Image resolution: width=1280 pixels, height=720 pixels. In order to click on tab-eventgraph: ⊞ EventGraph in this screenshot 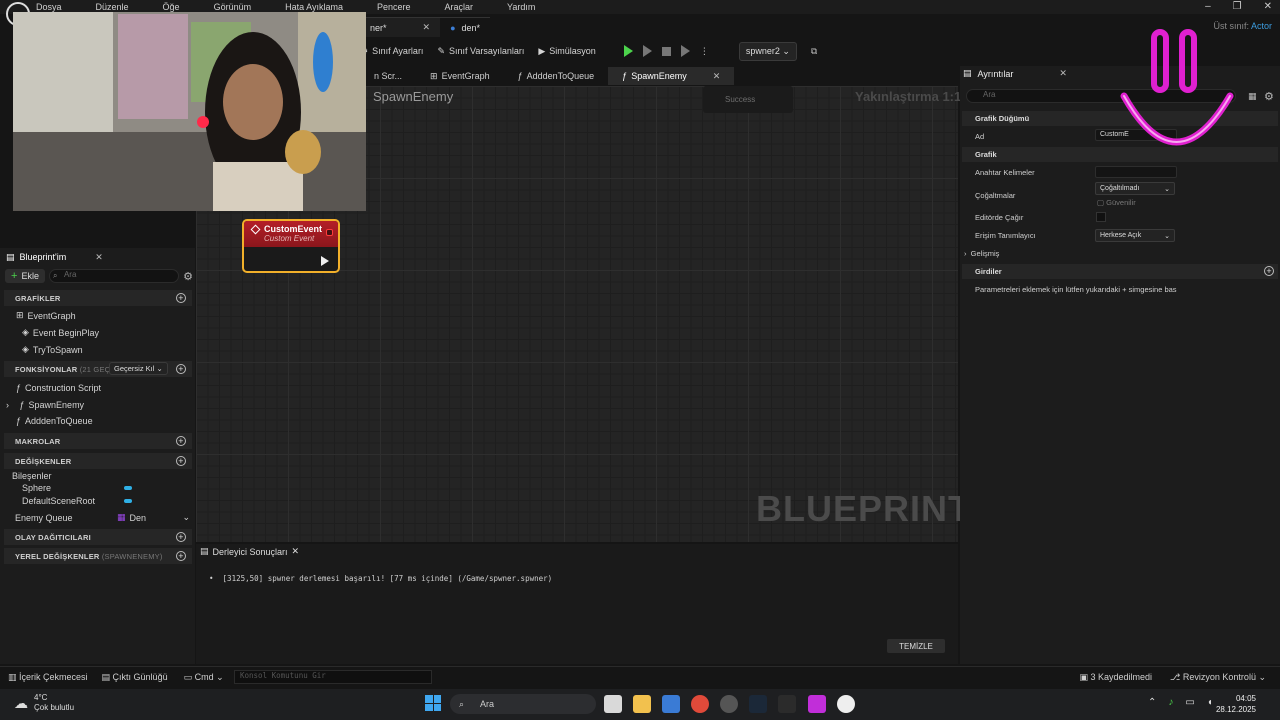, I will do `click(460, 76)`.